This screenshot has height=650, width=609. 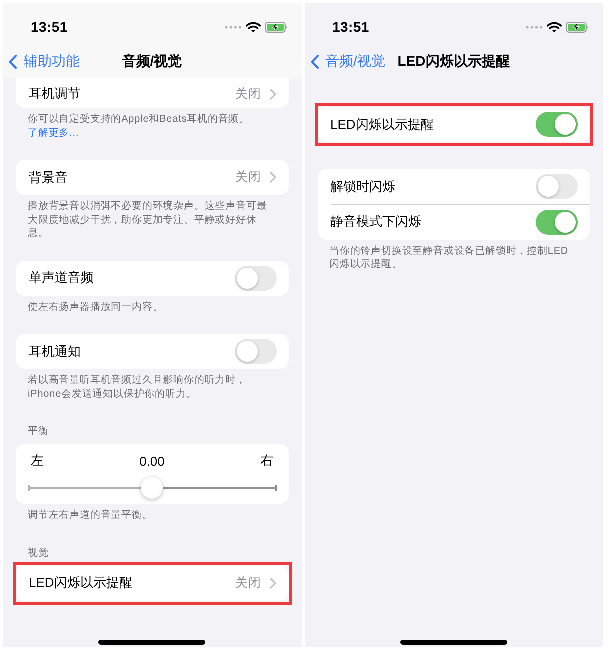 I want to click on section-header: 视觉, so click(x=38, y=553).